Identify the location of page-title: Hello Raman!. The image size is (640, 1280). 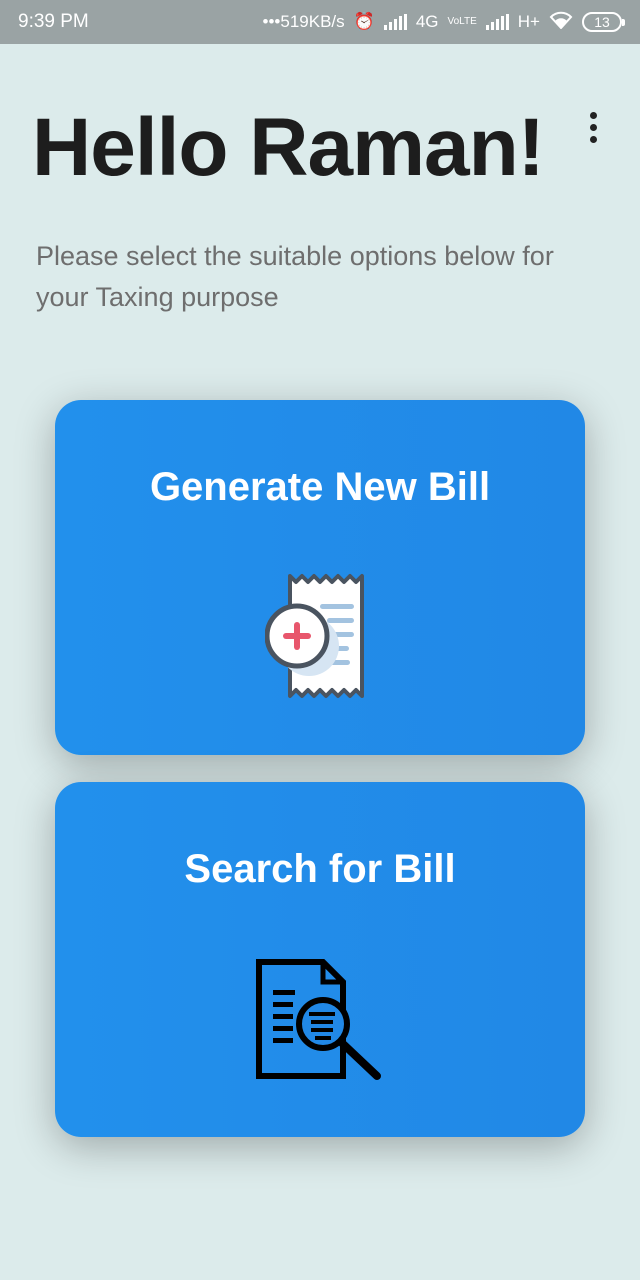
(288, 147).